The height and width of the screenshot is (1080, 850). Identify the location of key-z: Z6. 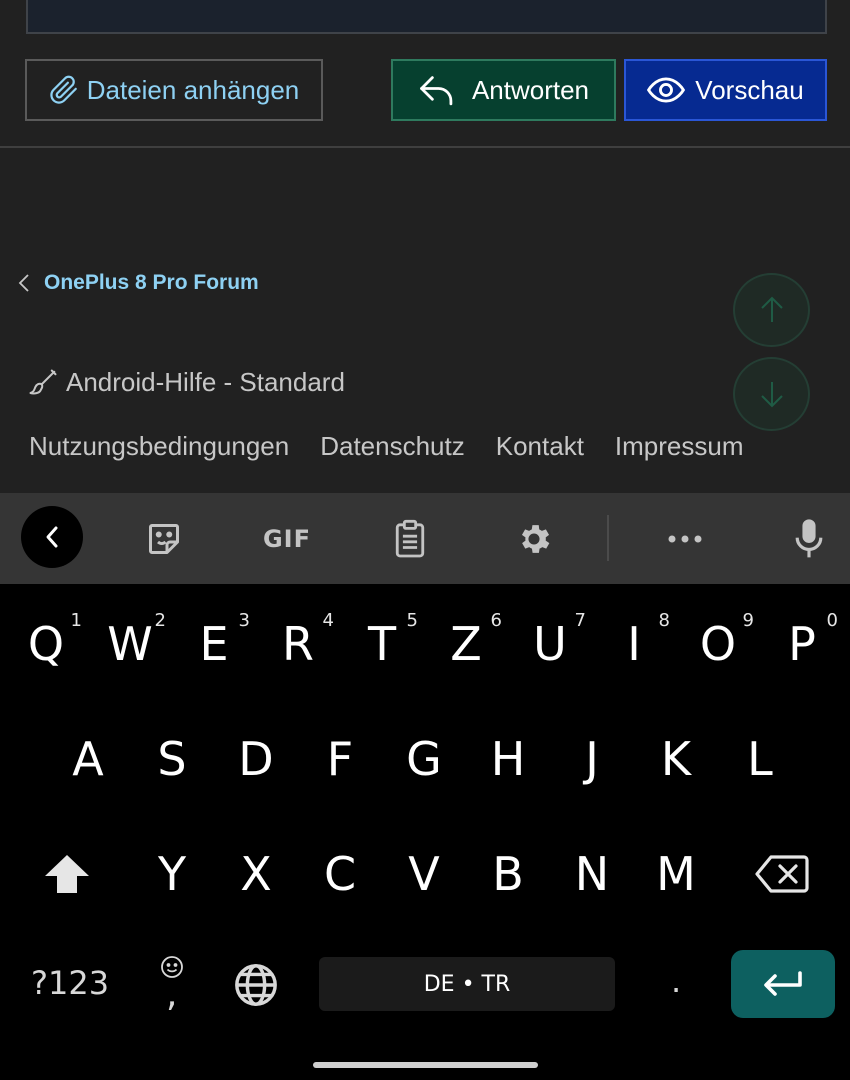
(466, 644).